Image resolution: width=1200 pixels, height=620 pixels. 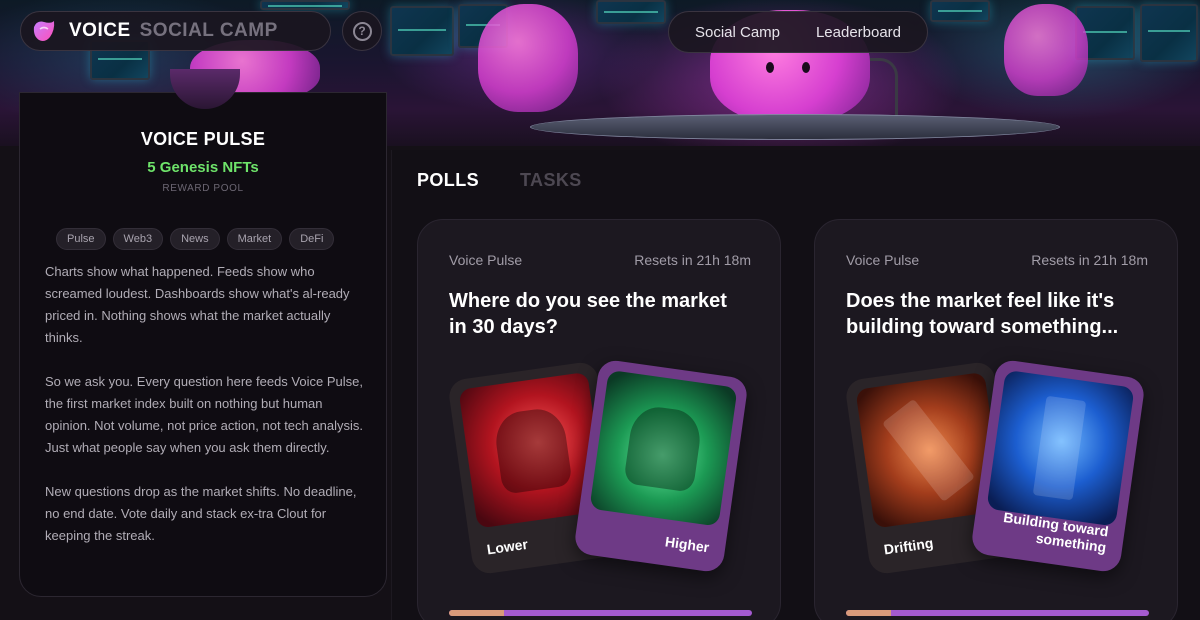 I want to click on brand-name-secondary: SOCIAL CAMP, so click(x=208, y=30).